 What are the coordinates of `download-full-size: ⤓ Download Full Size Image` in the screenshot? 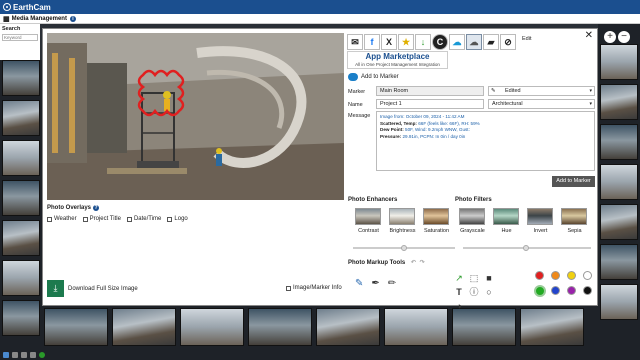 It's located at (92, 288).